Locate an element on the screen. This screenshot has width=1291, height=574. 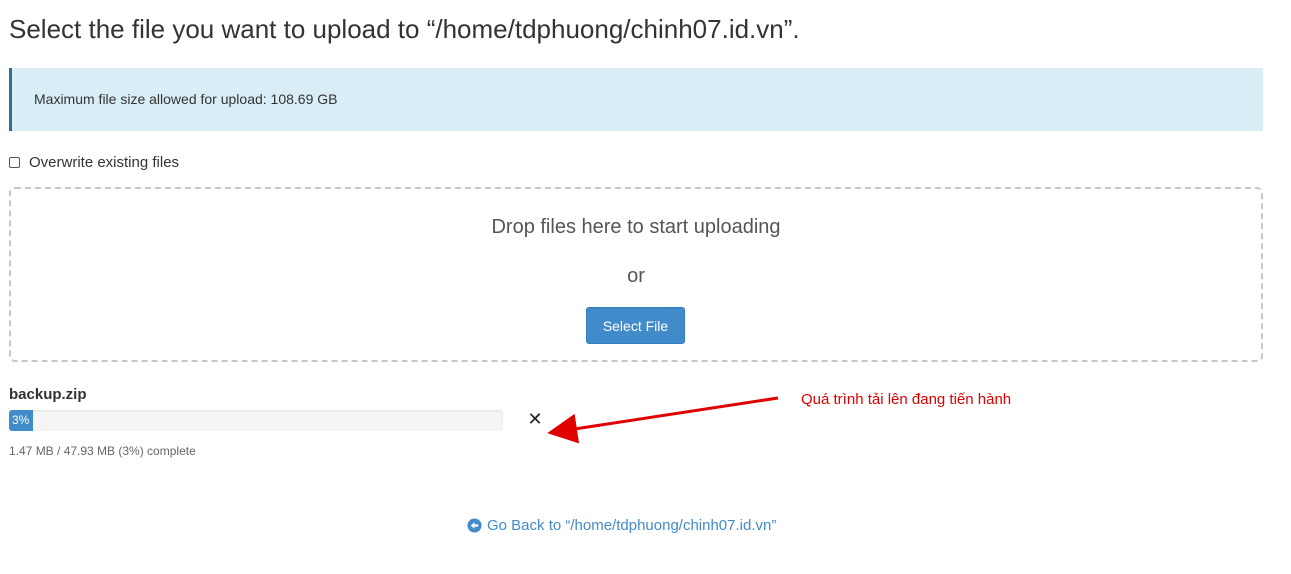
drop-files-text: Drop files here to start uploading is located at coordinates (636, 227).